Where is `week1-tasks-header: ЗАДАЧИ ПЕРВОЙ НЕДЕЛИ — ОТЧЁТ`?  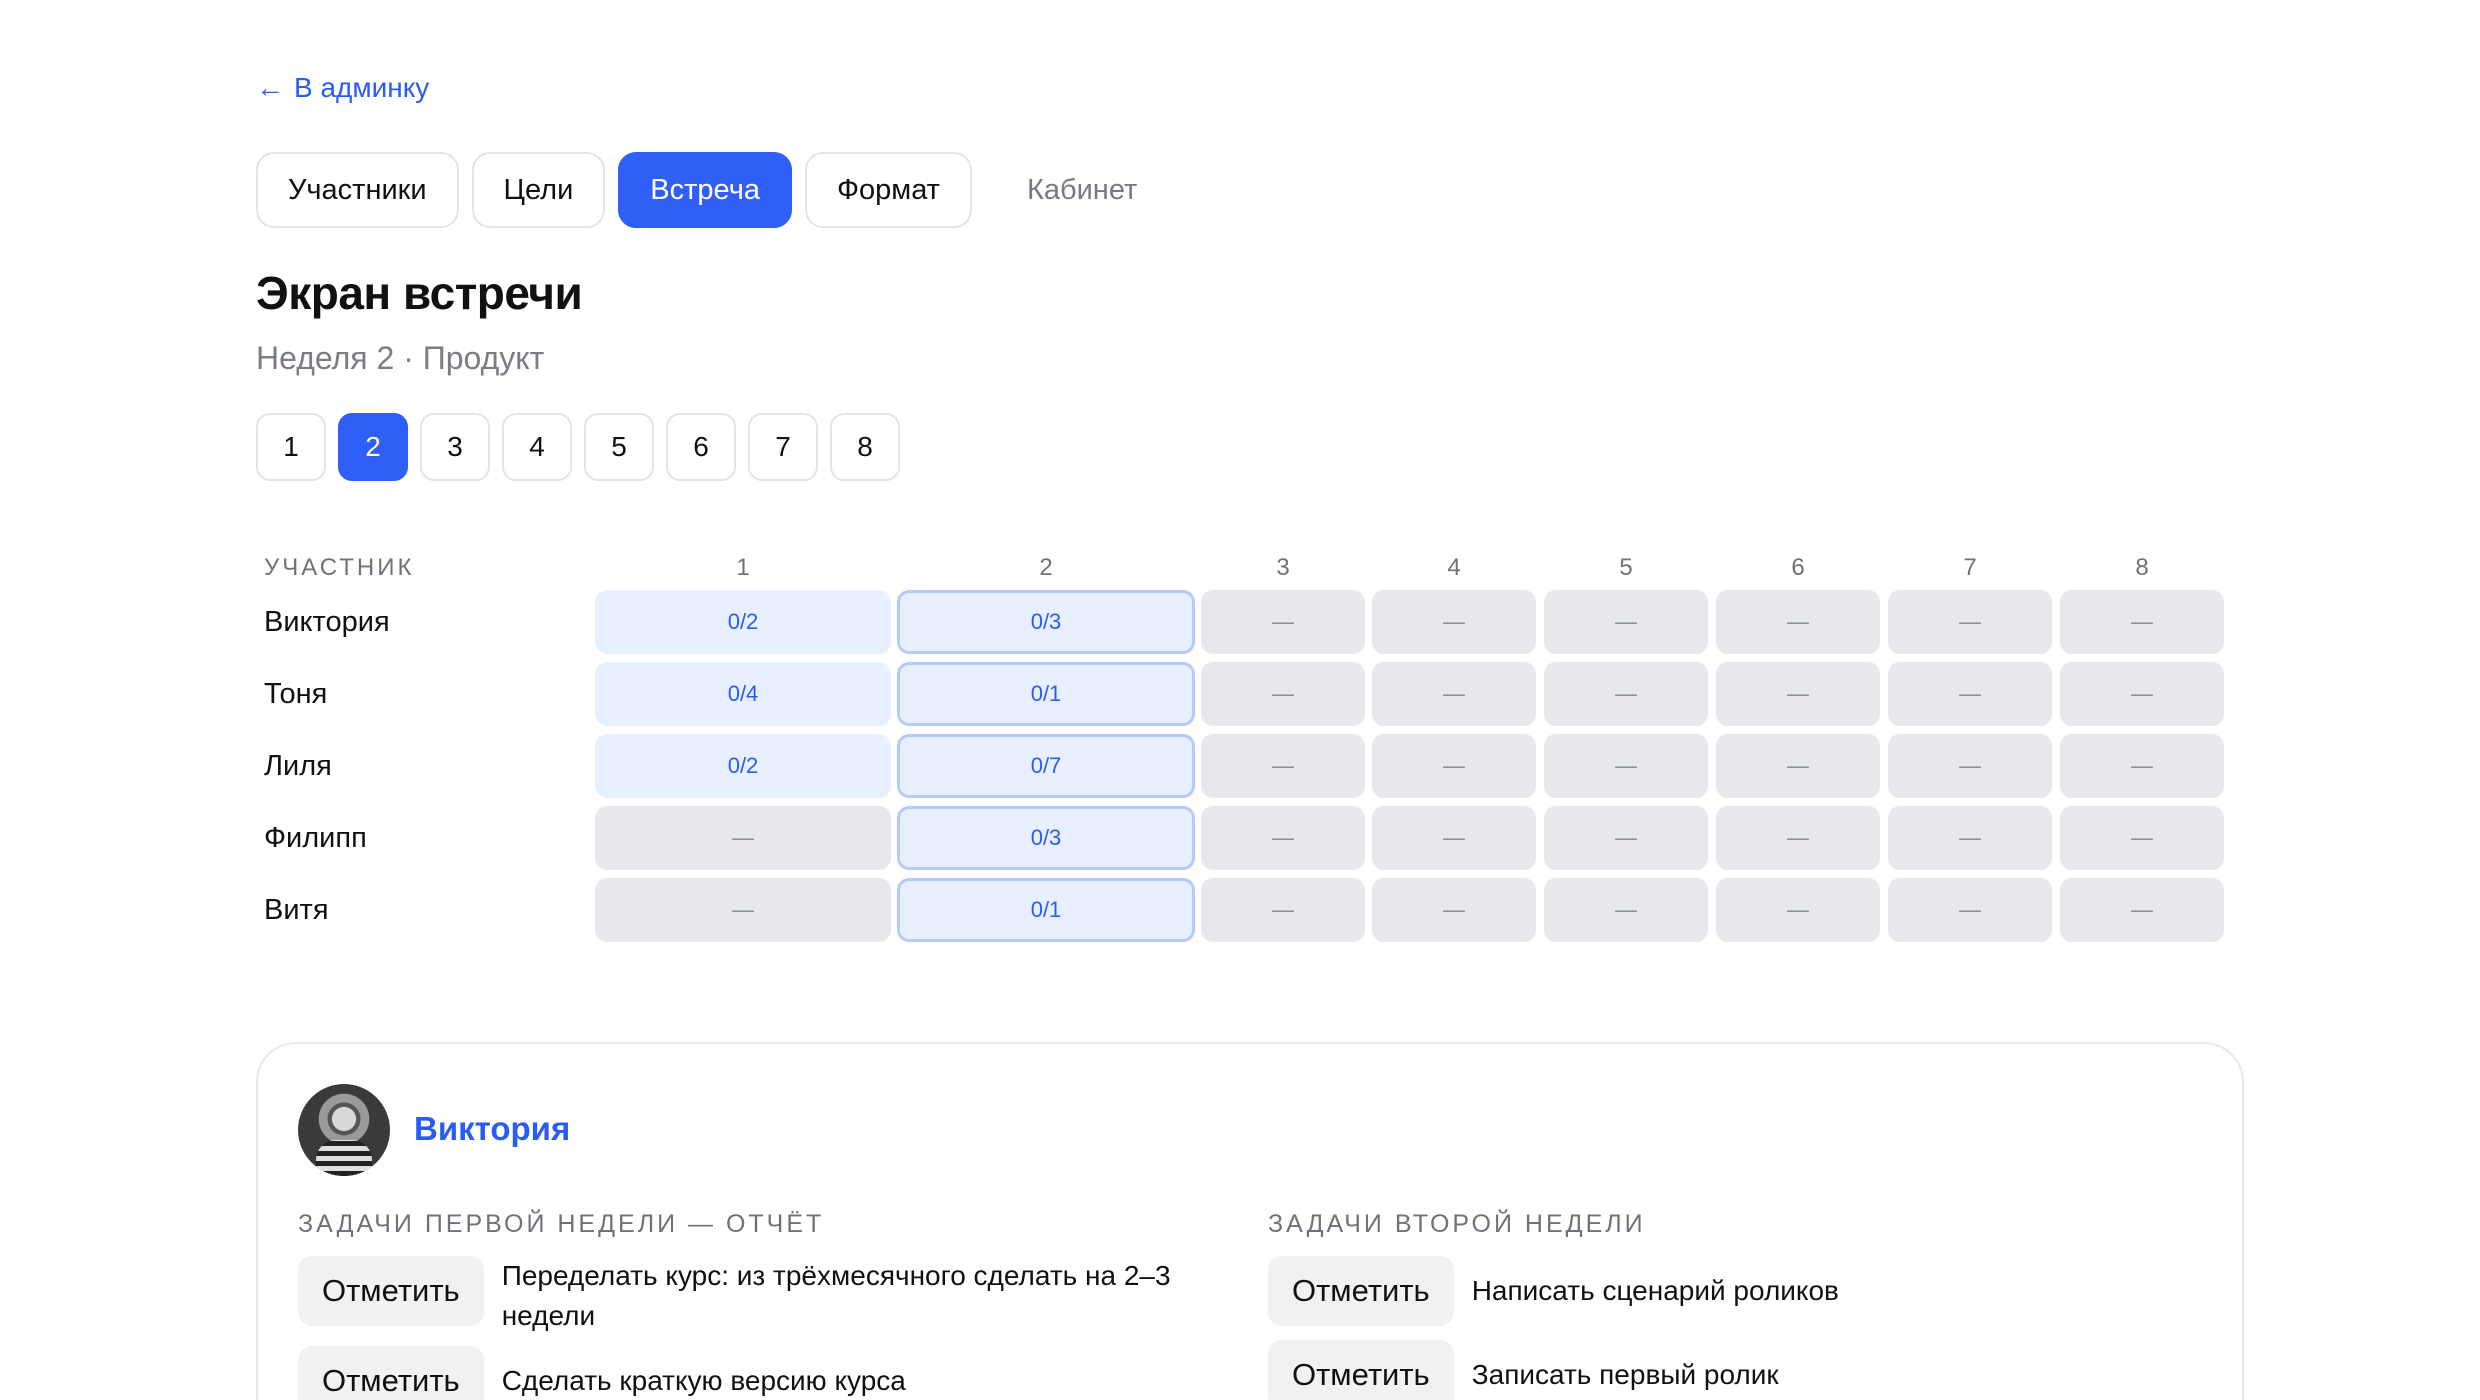 week1-tasks-header: ЗАДАЧИ ПЕРВОЙ НЕДЕЛИ — ОТЧЁТ is located at coordinates (561, 1224).